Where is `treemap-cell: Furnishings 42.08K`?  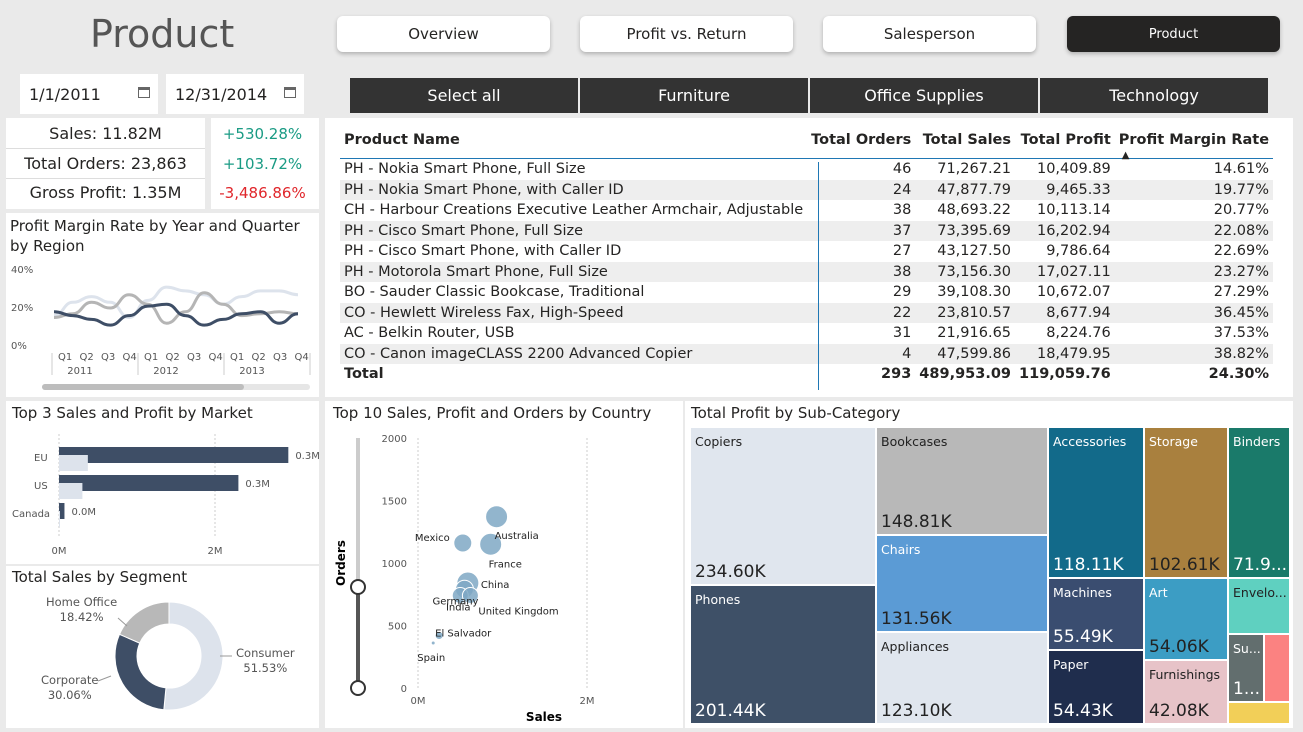
treemap-cell: Furnishings 42.08K is located at coordinates (1186, 692).